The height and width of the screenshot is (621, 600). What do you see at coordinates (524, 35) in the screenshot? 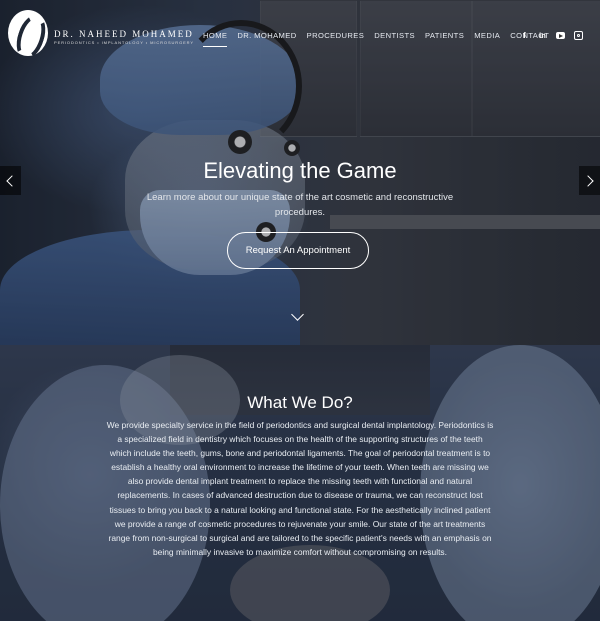
I see `facebook-icon: f` at bounding box center [524, 35].